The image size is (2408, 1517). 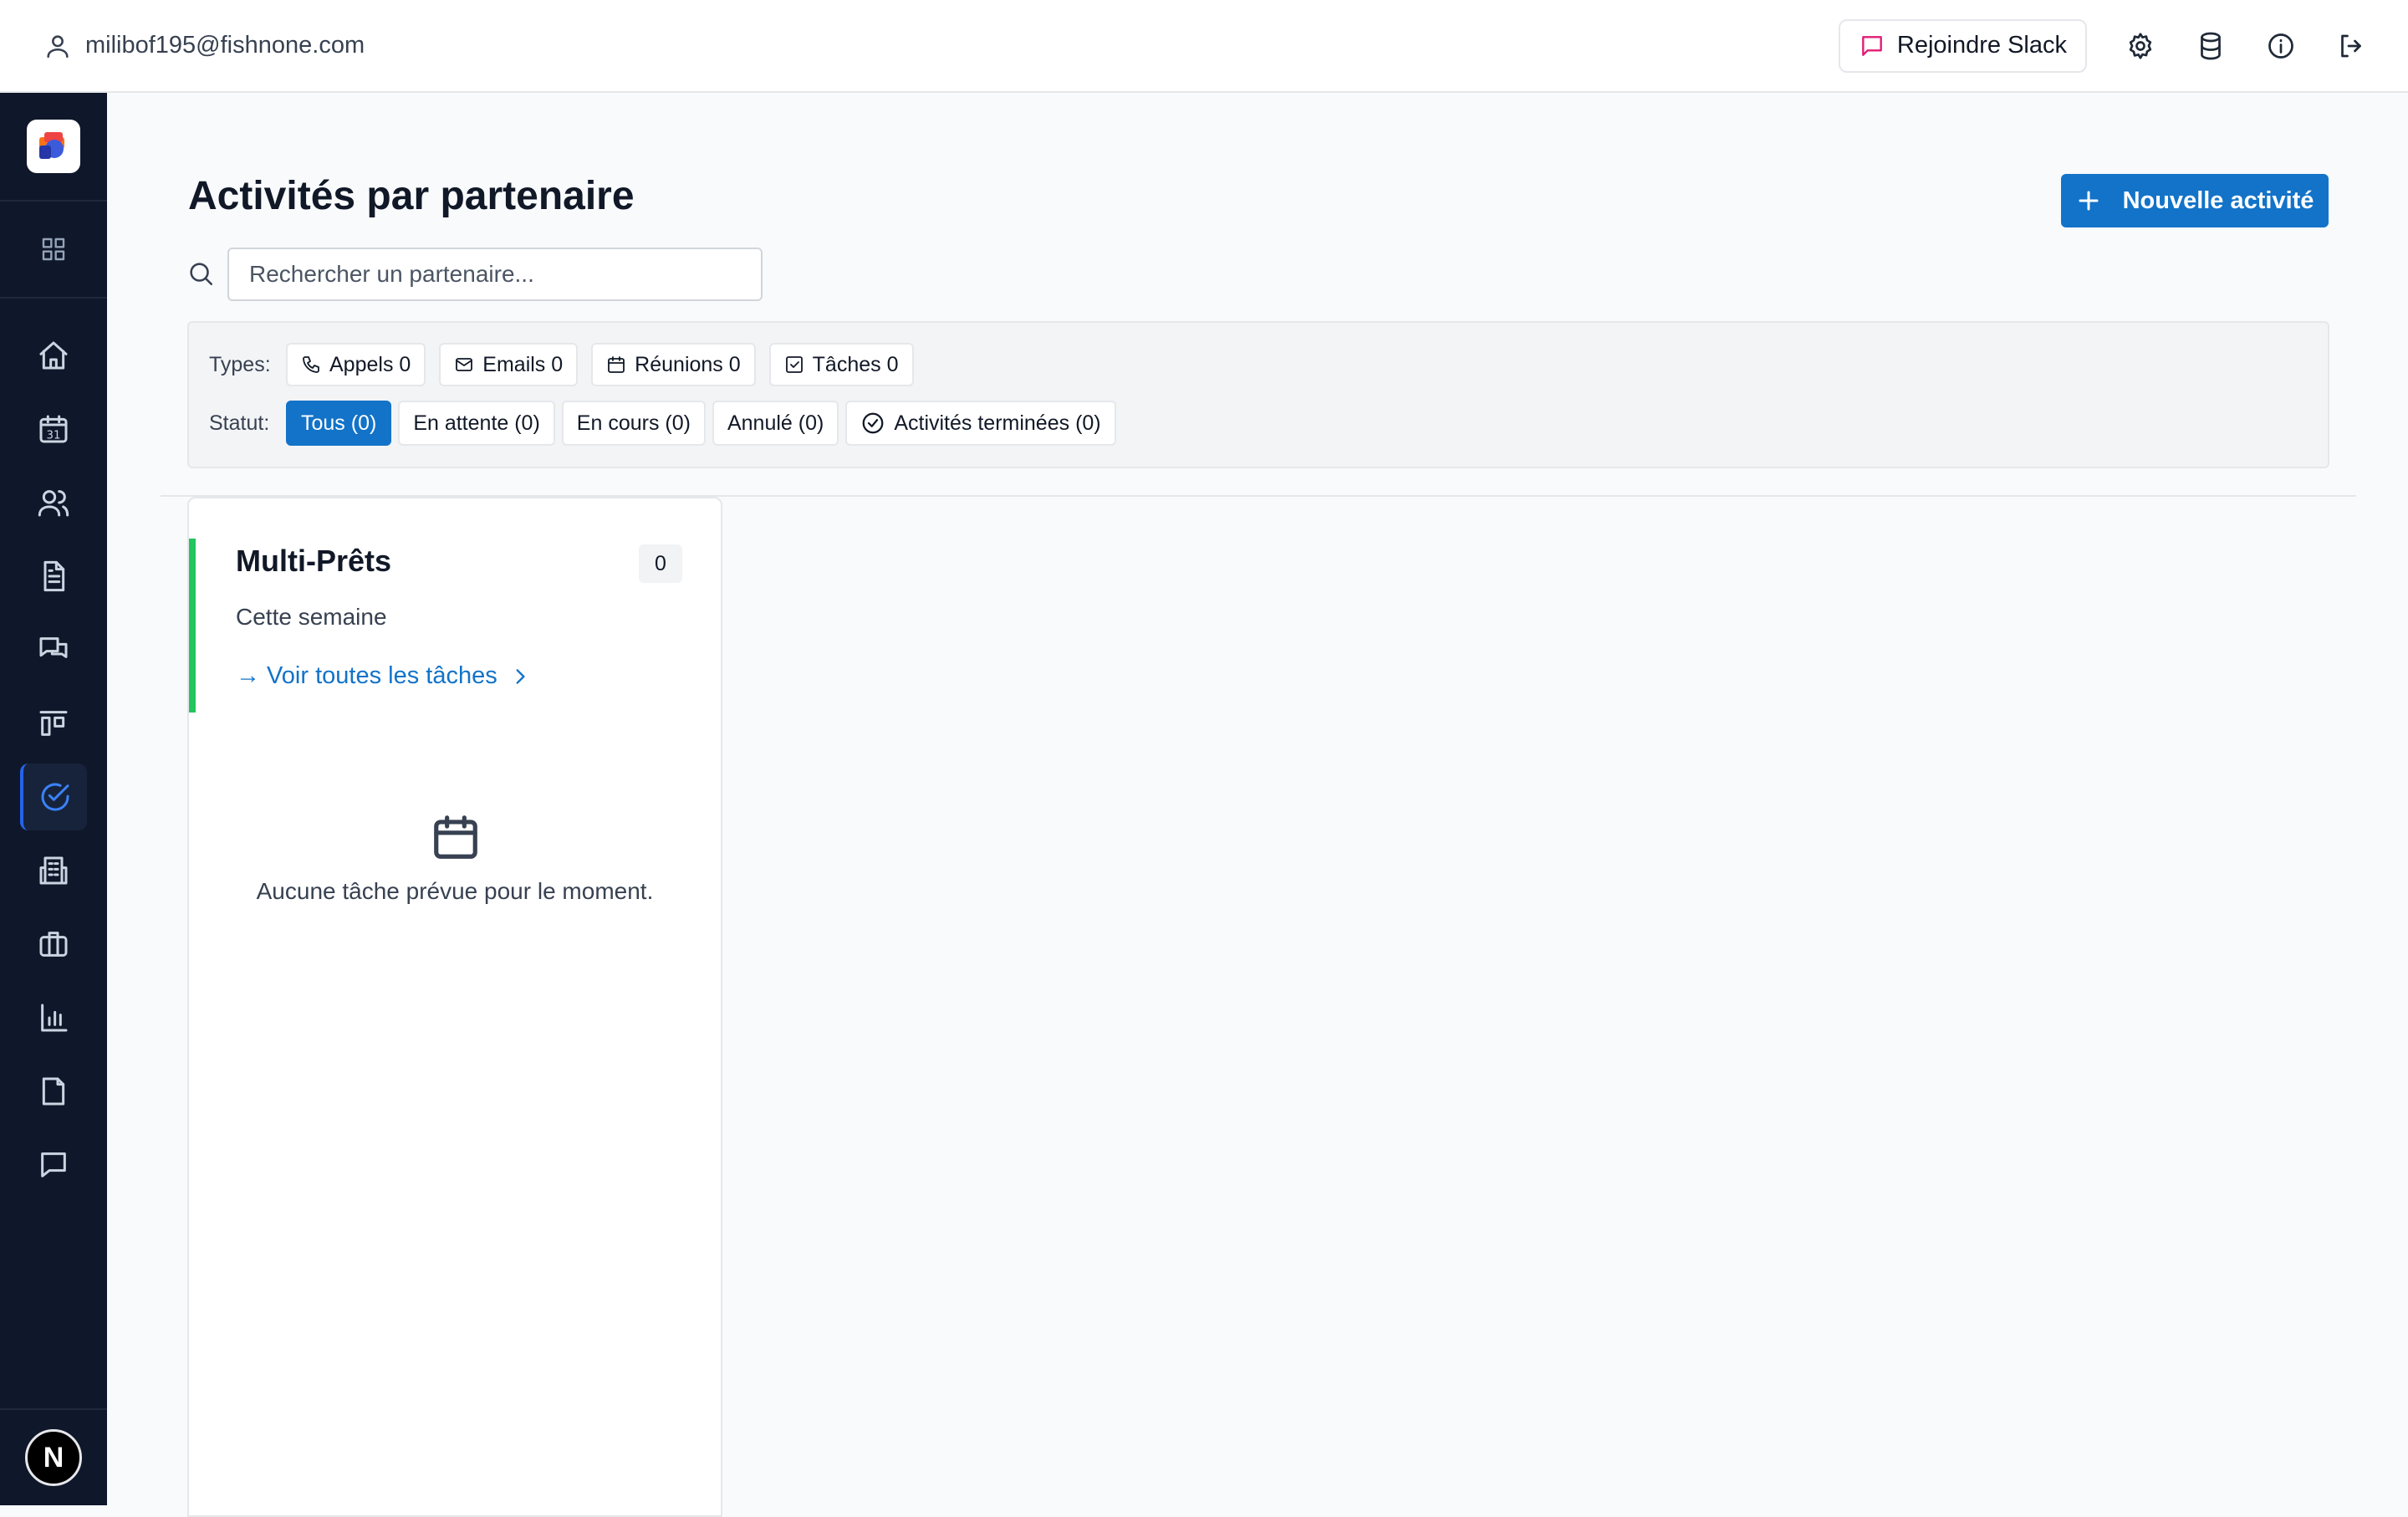 I want to click on sidebar-item-home, so click(x=54, y=355).